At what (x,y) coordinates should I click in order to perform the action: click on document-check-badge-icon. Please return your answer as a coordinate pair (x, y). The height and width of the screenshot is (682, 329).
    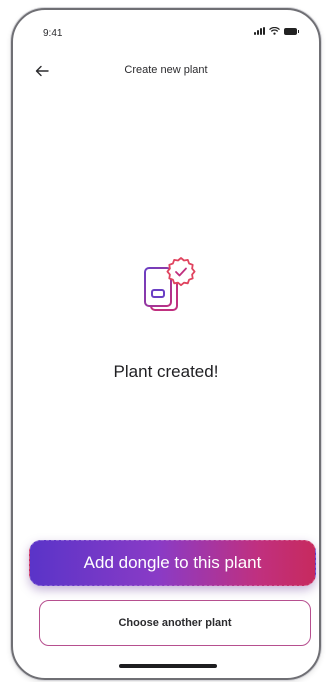
    Looking at the image, I should click on (170, 284).